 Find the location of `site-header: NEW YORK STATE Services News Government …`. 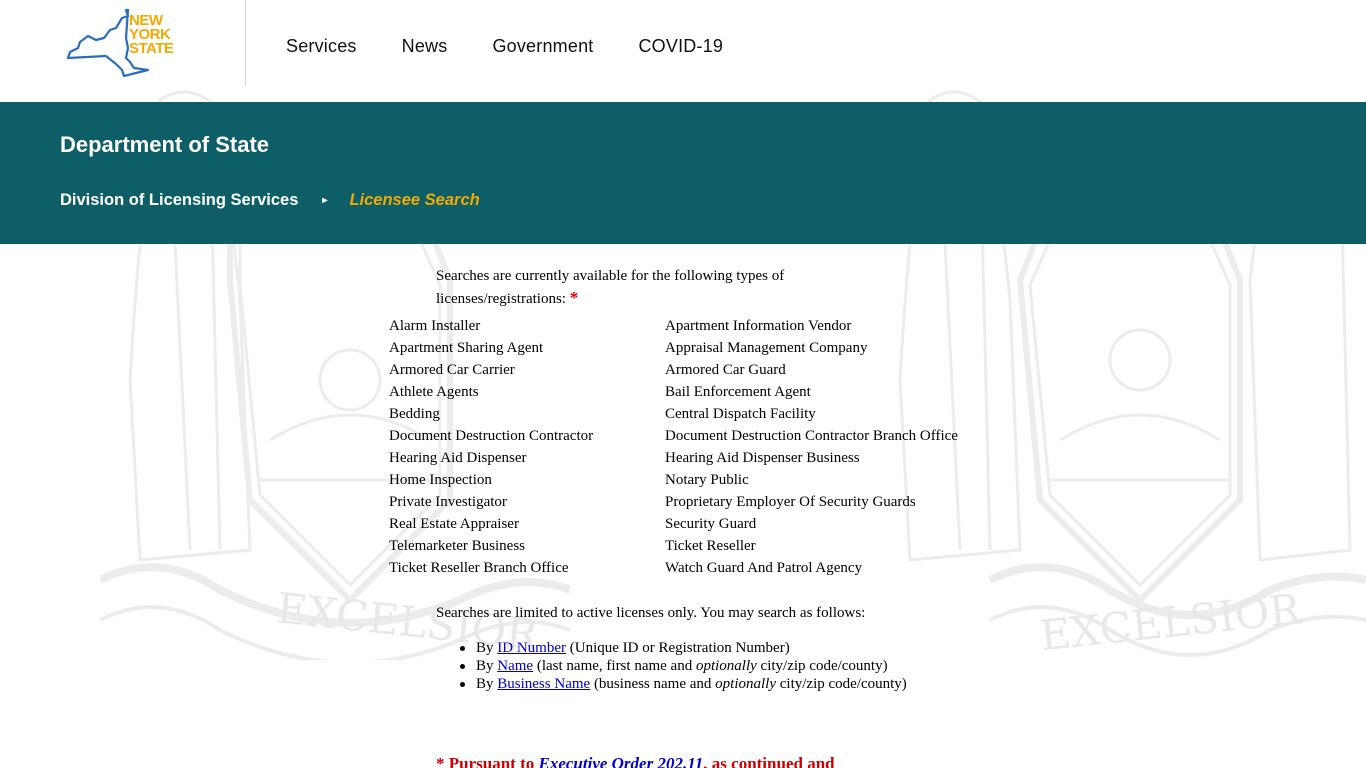

site-header: NEW YORK STATE Services News Government … is located at coordinates (683, 51).